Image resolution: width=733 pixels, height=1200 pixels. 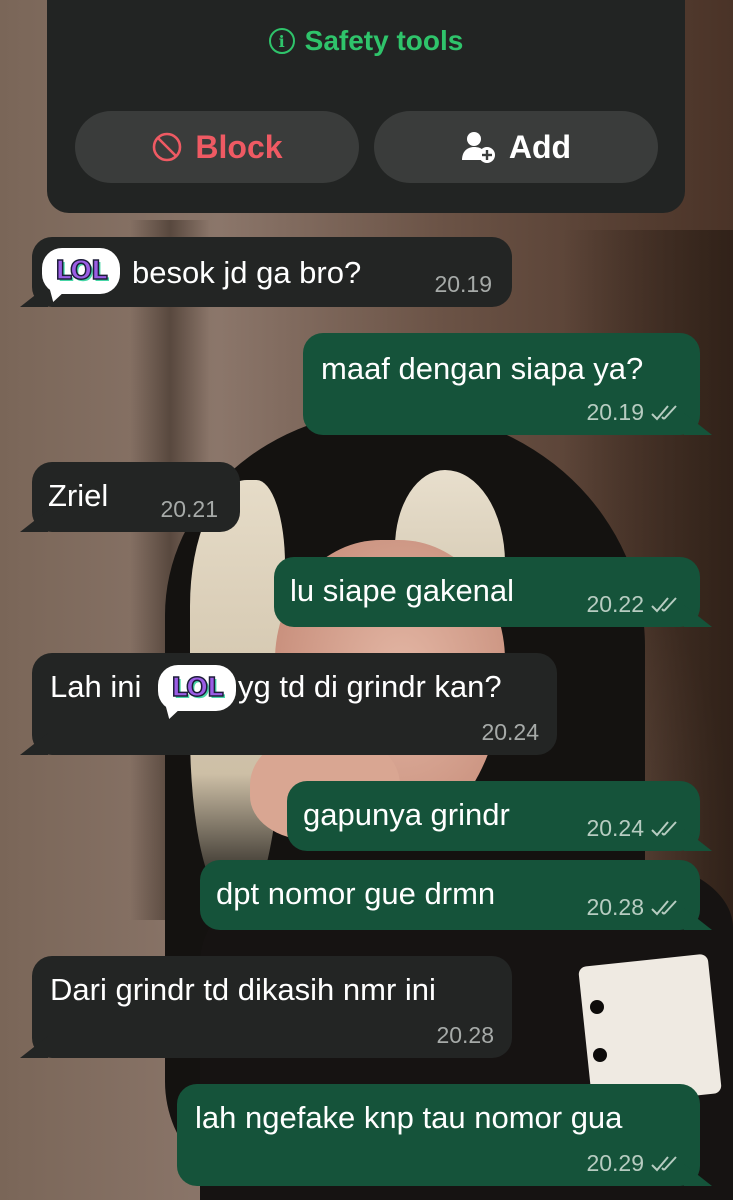 I want to click on message-time: 20.22, so click(x=635, y=604).